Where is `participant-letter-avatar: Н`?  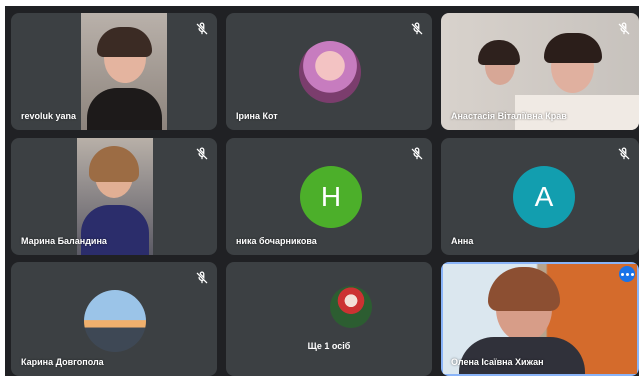
participant-letter-avatar: Н is located at coordinates (331, 197).